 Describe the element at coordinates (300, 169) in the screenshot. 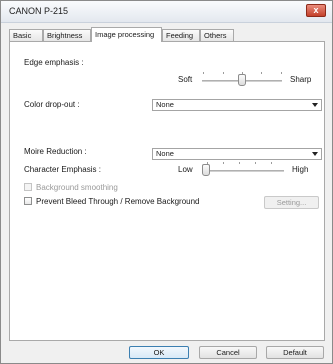

I see `character-high-label: High` at that location.